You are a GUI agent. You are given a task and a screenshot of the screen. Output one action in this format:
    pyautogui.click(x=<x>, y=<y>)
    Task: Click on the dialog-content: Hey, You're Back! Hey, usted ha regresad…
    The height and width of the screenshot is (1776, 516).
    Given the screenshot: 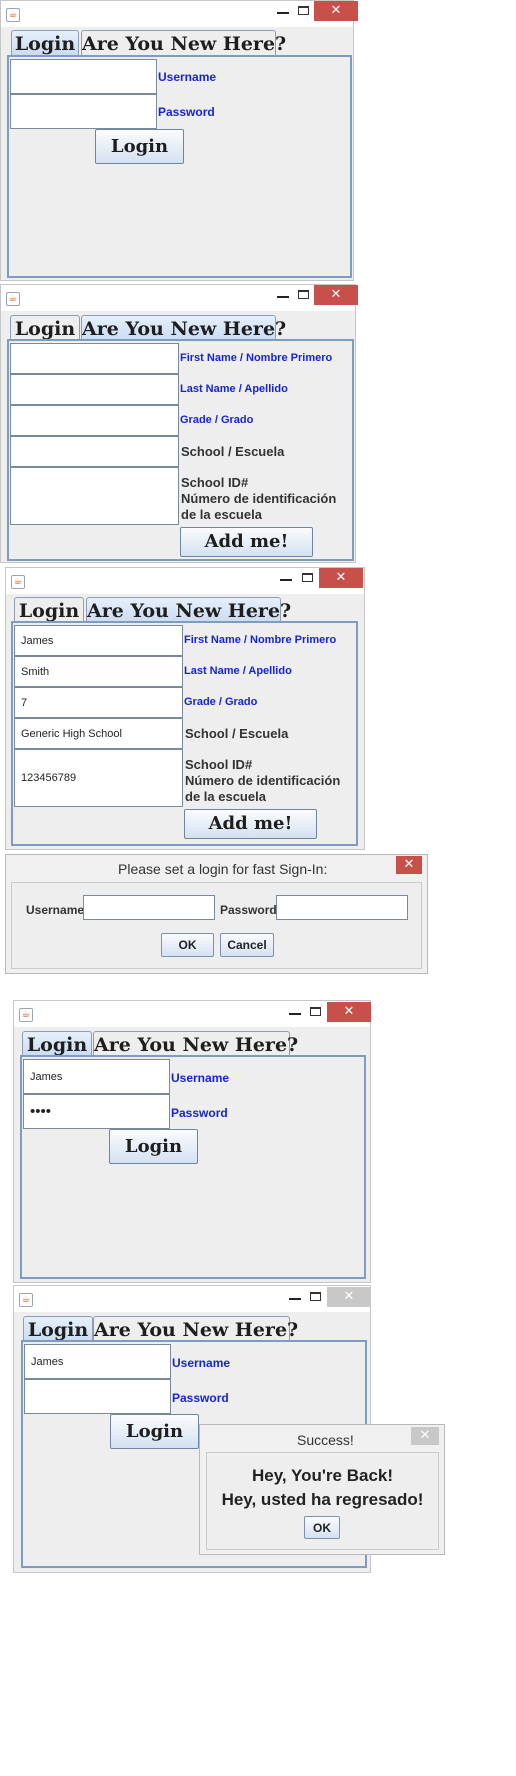 What is the action you would take?
    pyautogui.click(x=322, y=1501)
    